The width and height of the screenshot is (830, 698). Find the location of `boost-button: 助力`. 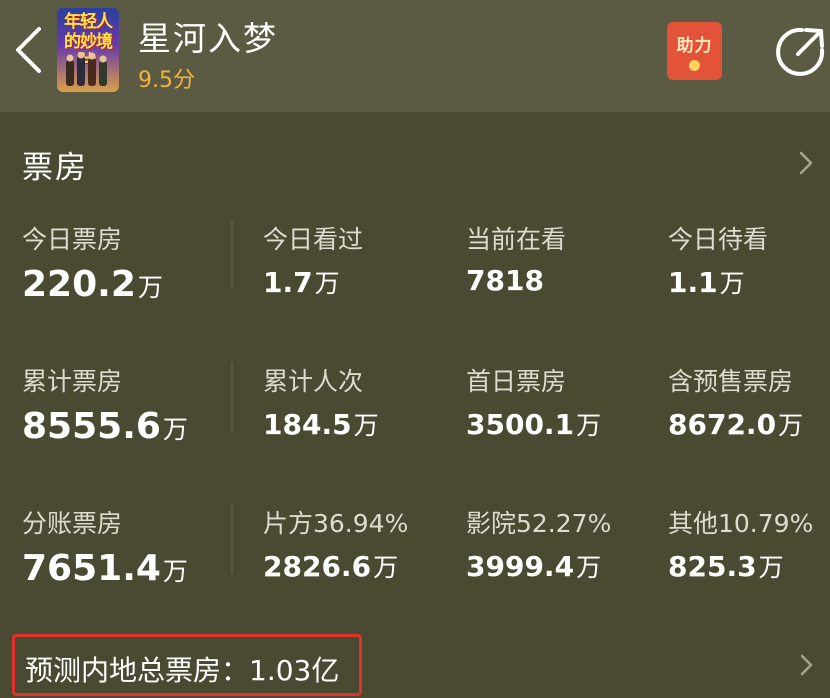

boost-button: 助力 is located at coordinates (694, 51).